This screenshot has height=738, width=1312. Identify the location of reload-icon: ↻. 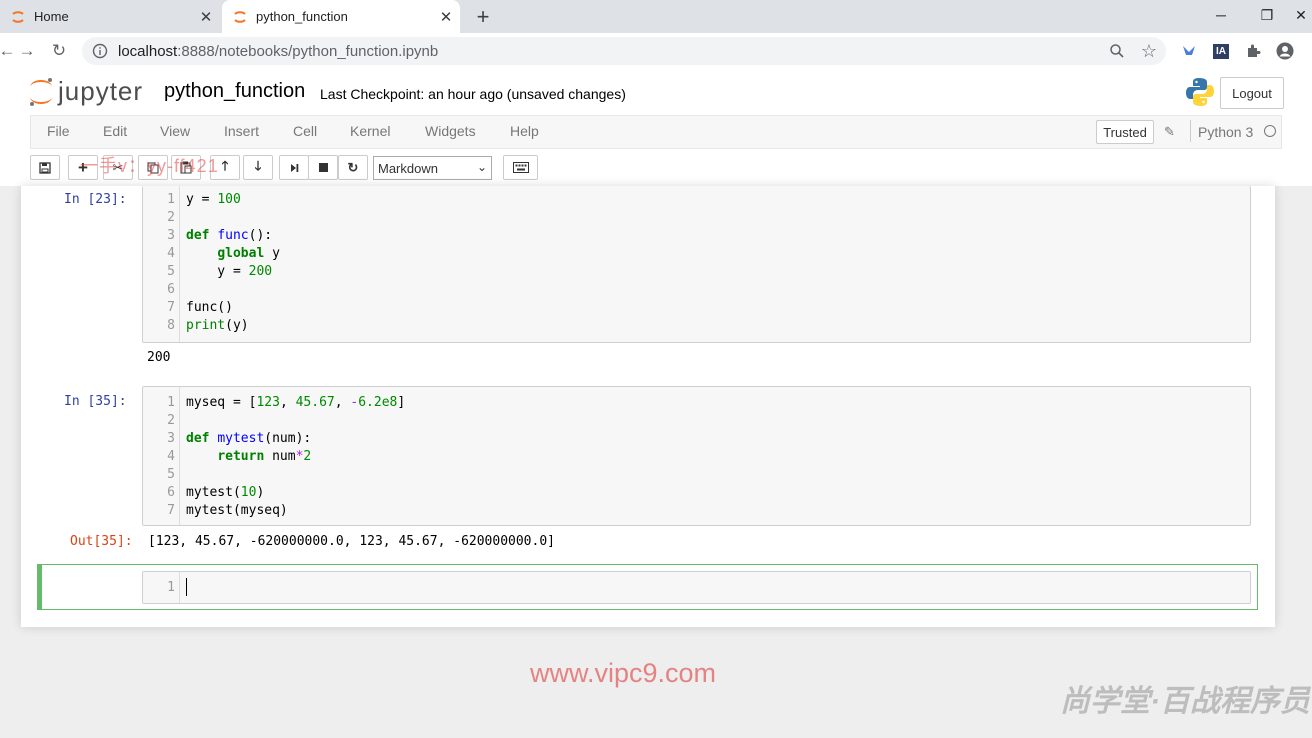
(59, 51).